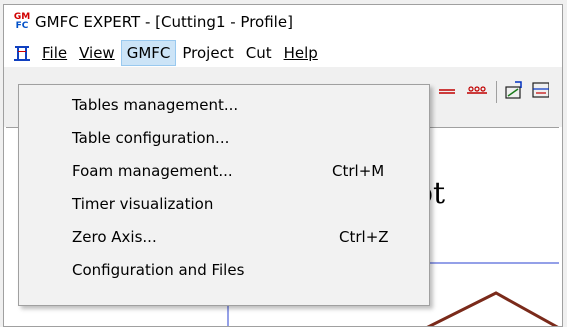  I want to click on menu-item-configuration-and-files: Configuration and Files, so click(224, 270).